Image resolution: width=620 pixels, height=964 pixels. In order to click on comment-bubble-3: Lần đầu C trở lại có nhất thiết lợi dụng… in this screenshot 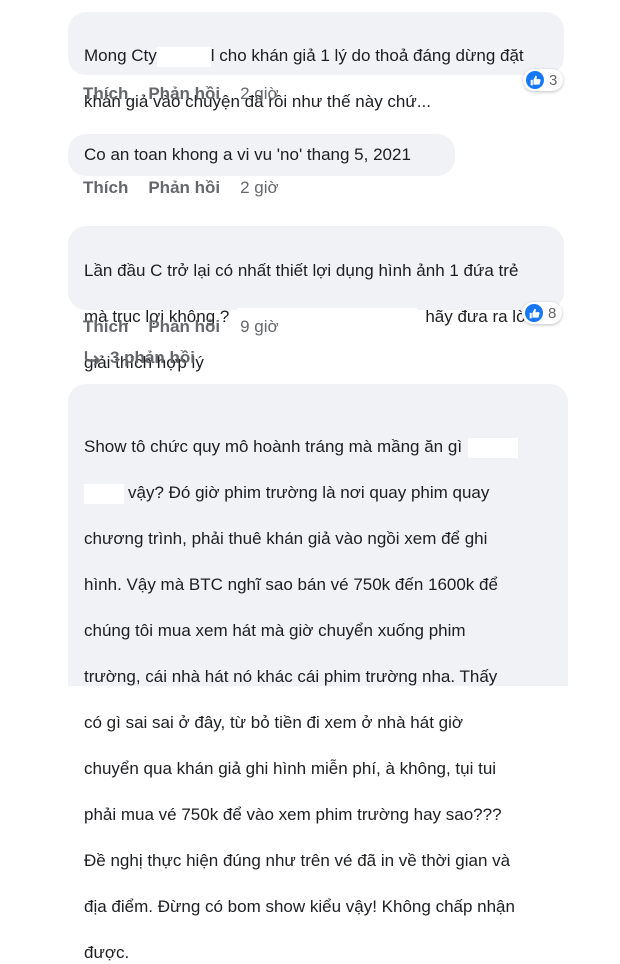, I will do `click(316, 299)`.